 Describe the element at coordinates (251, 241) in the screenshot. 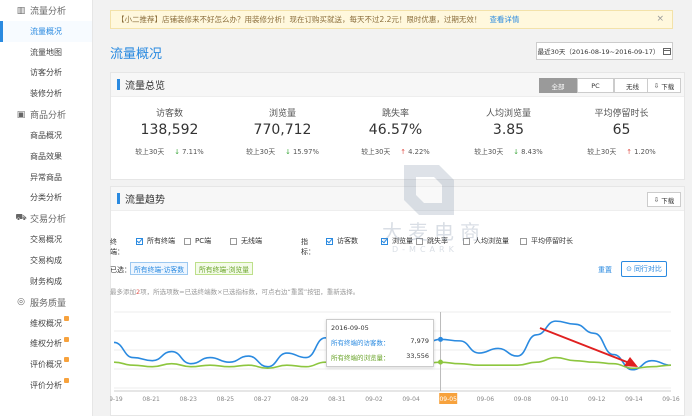

I see `terminal-label: 无线端` at that location.